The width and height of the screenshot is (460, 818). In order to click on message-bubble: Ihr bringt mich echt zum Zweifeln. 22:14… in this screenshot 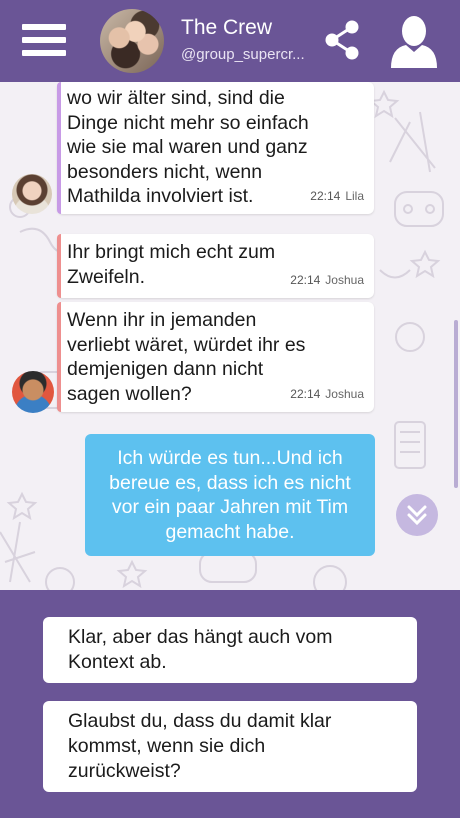, I will do `click(215, 266)`.